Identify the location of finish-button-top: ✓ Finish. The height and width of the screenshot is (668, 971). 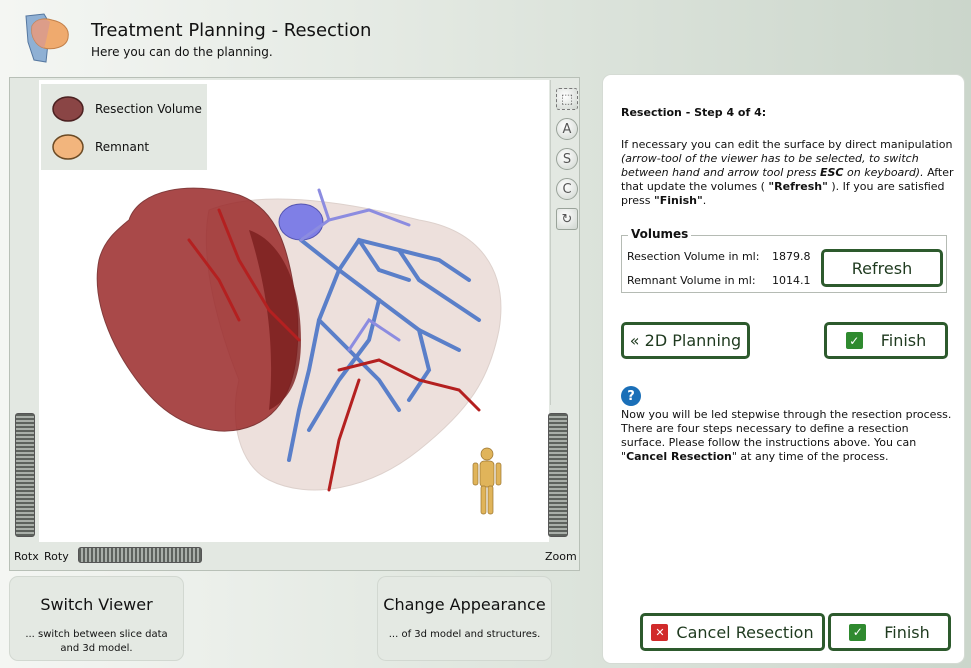
(886, 340).